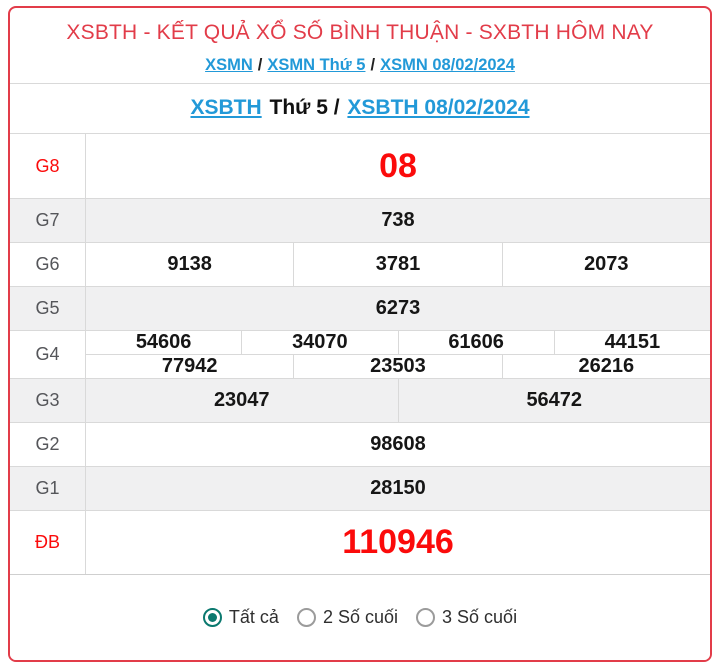  Describe the element at coordinates (360, 444) in the screenshot. I see `prize-row-g2: G2 98608` at that location.